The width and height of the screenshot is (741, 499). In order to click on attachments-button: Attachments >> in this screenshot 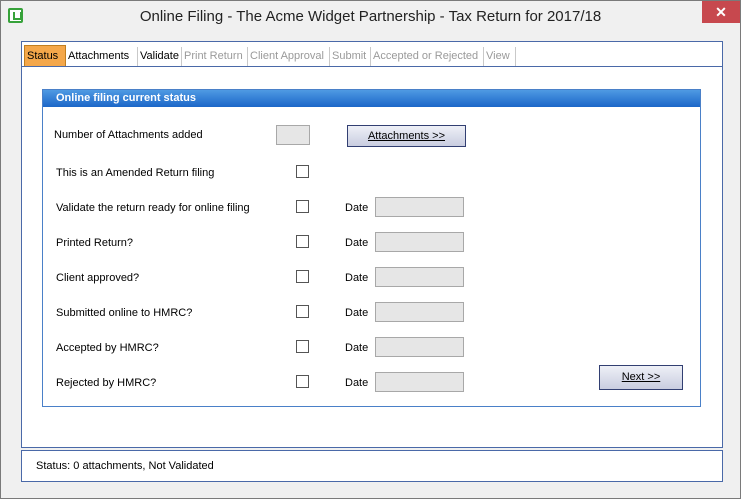, I will do `click(406, 136)`.